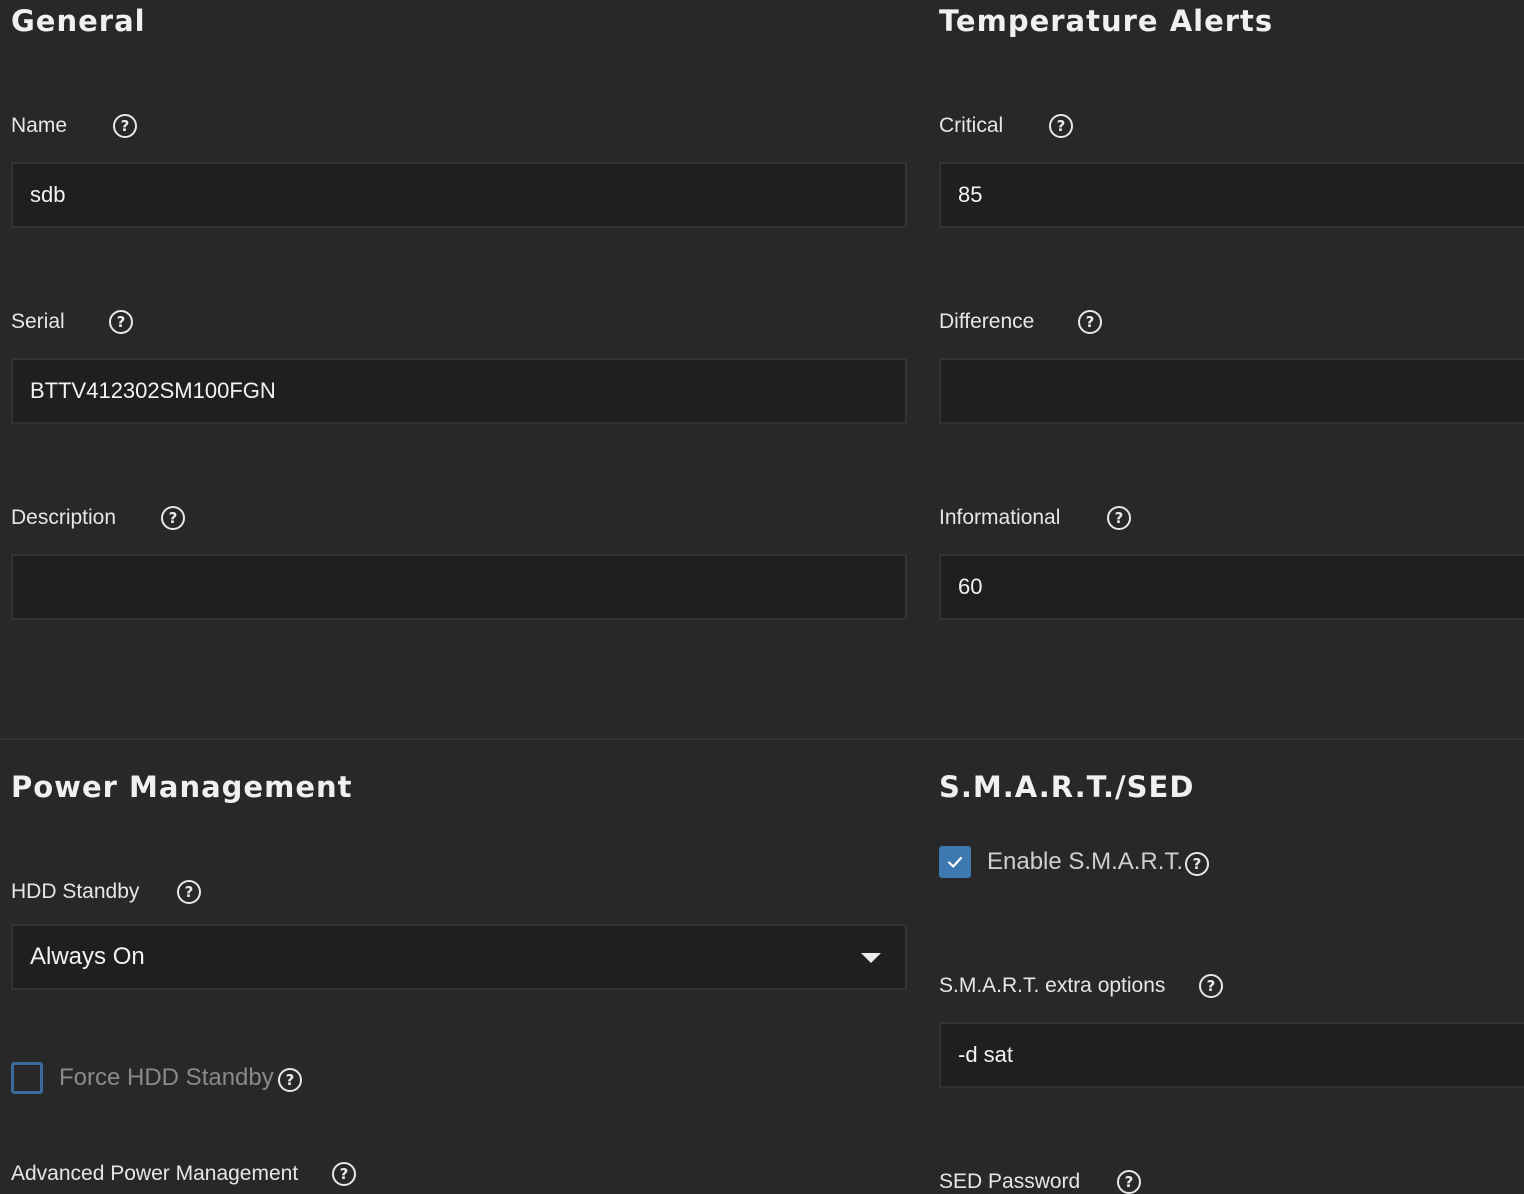  I want to click on sed-password-help-icon: ?, so click(1129, 1182).